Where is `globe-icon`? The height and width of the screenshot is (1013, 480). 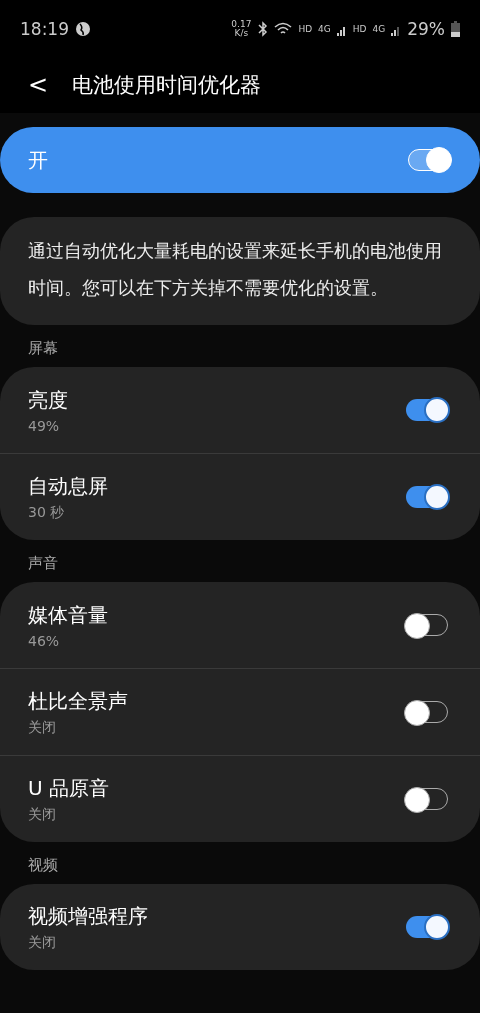 globe-icon is located at coordinates (83, 28).